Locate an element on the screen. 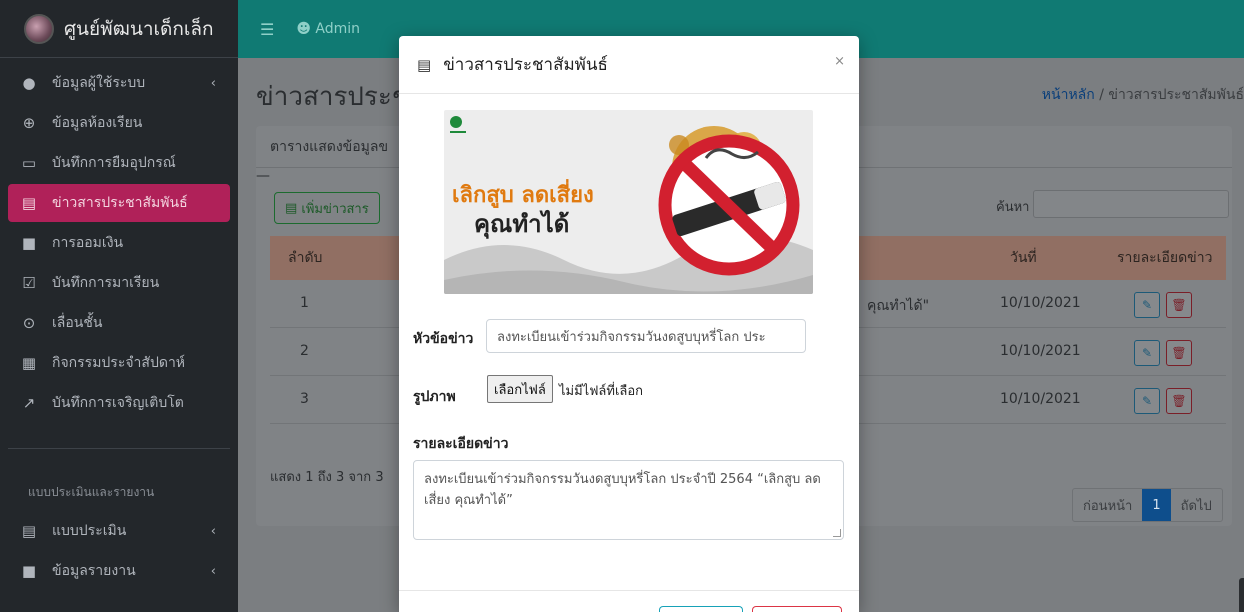 The height and width of the screenshot is (612, 1244). file-status: ไม่มีไฟล์ที่เลือก is located at coordinates (601, 391).